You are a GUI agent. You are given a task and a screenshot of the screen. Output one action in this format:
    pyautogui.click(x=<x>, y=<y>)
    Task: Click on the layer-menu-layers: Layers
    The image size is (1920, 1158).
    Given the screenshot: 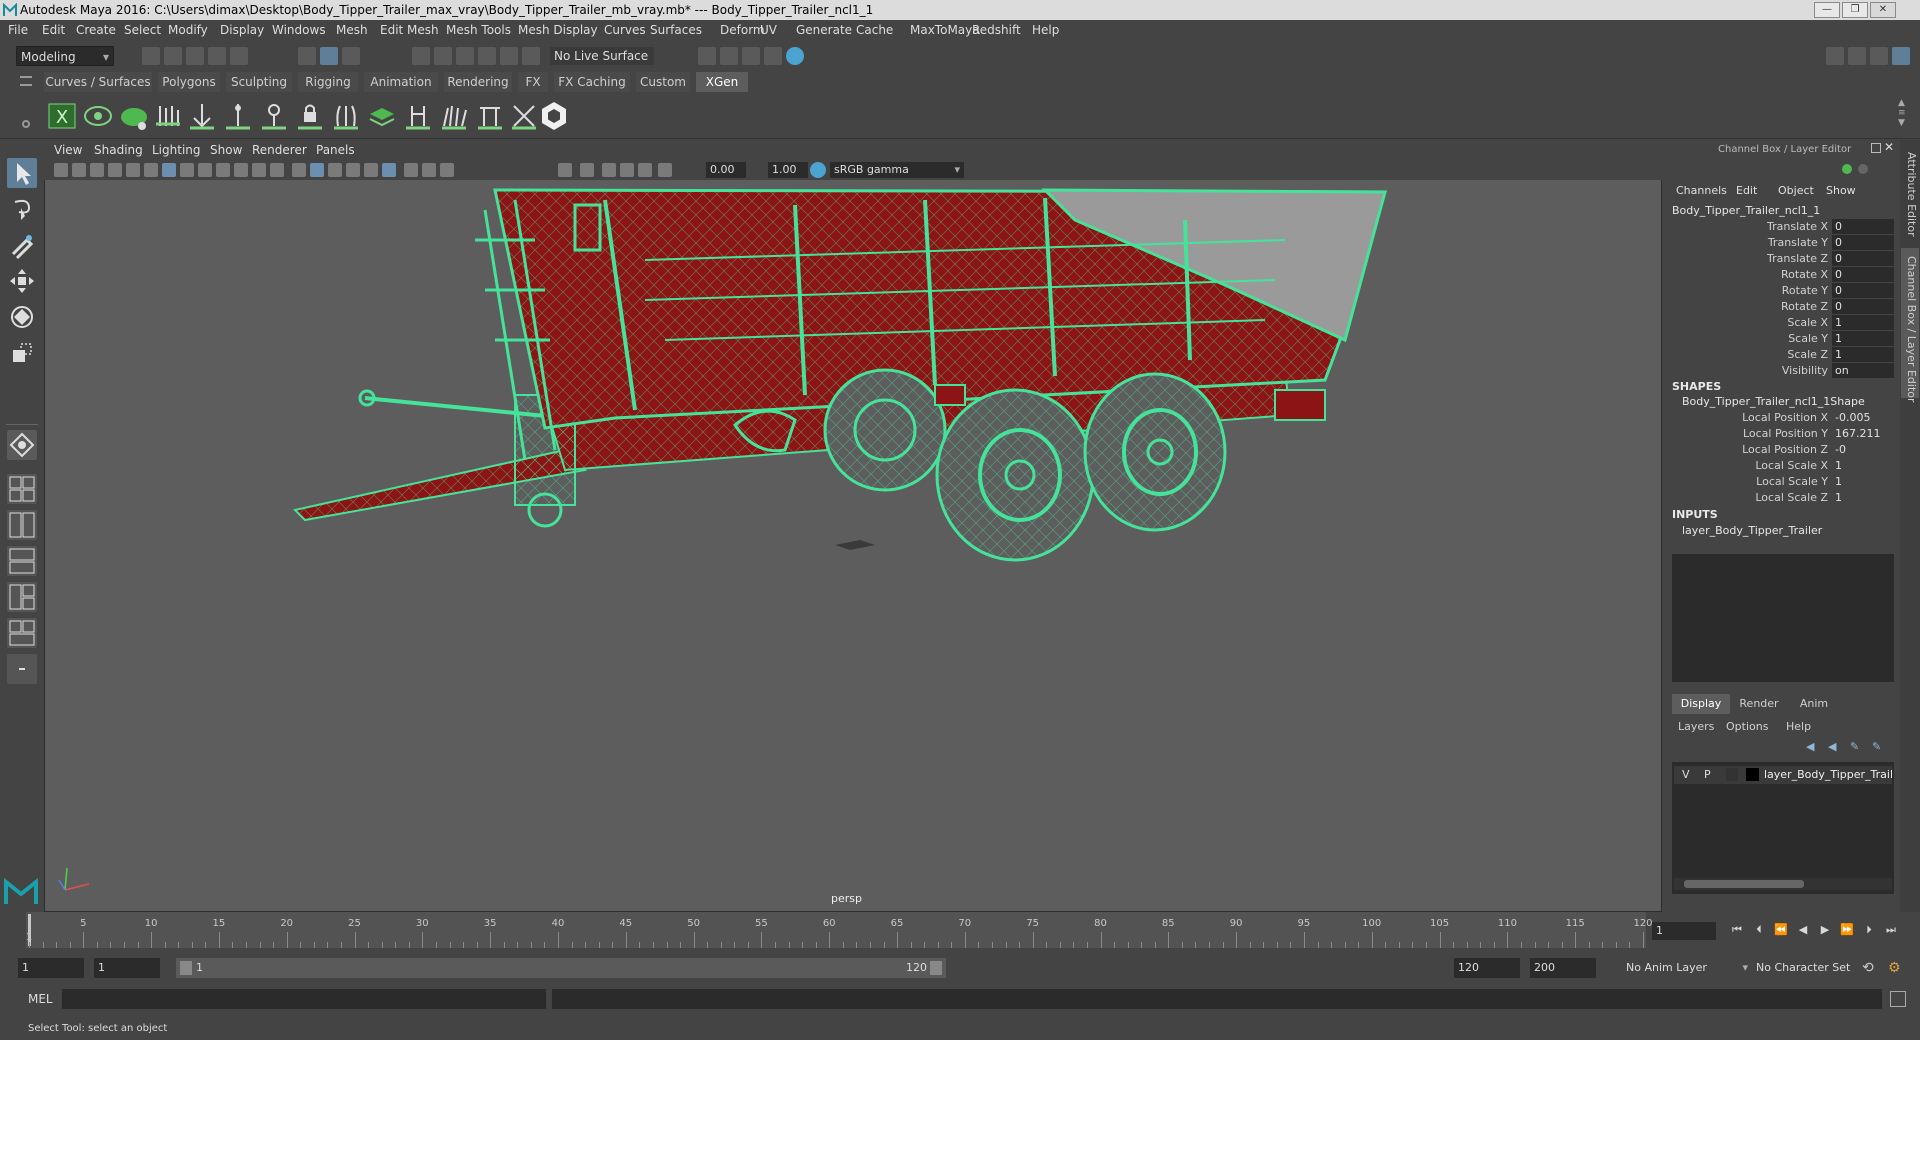 What is the action you would take?
    pyautogui.click(x=1696, y=726)
    